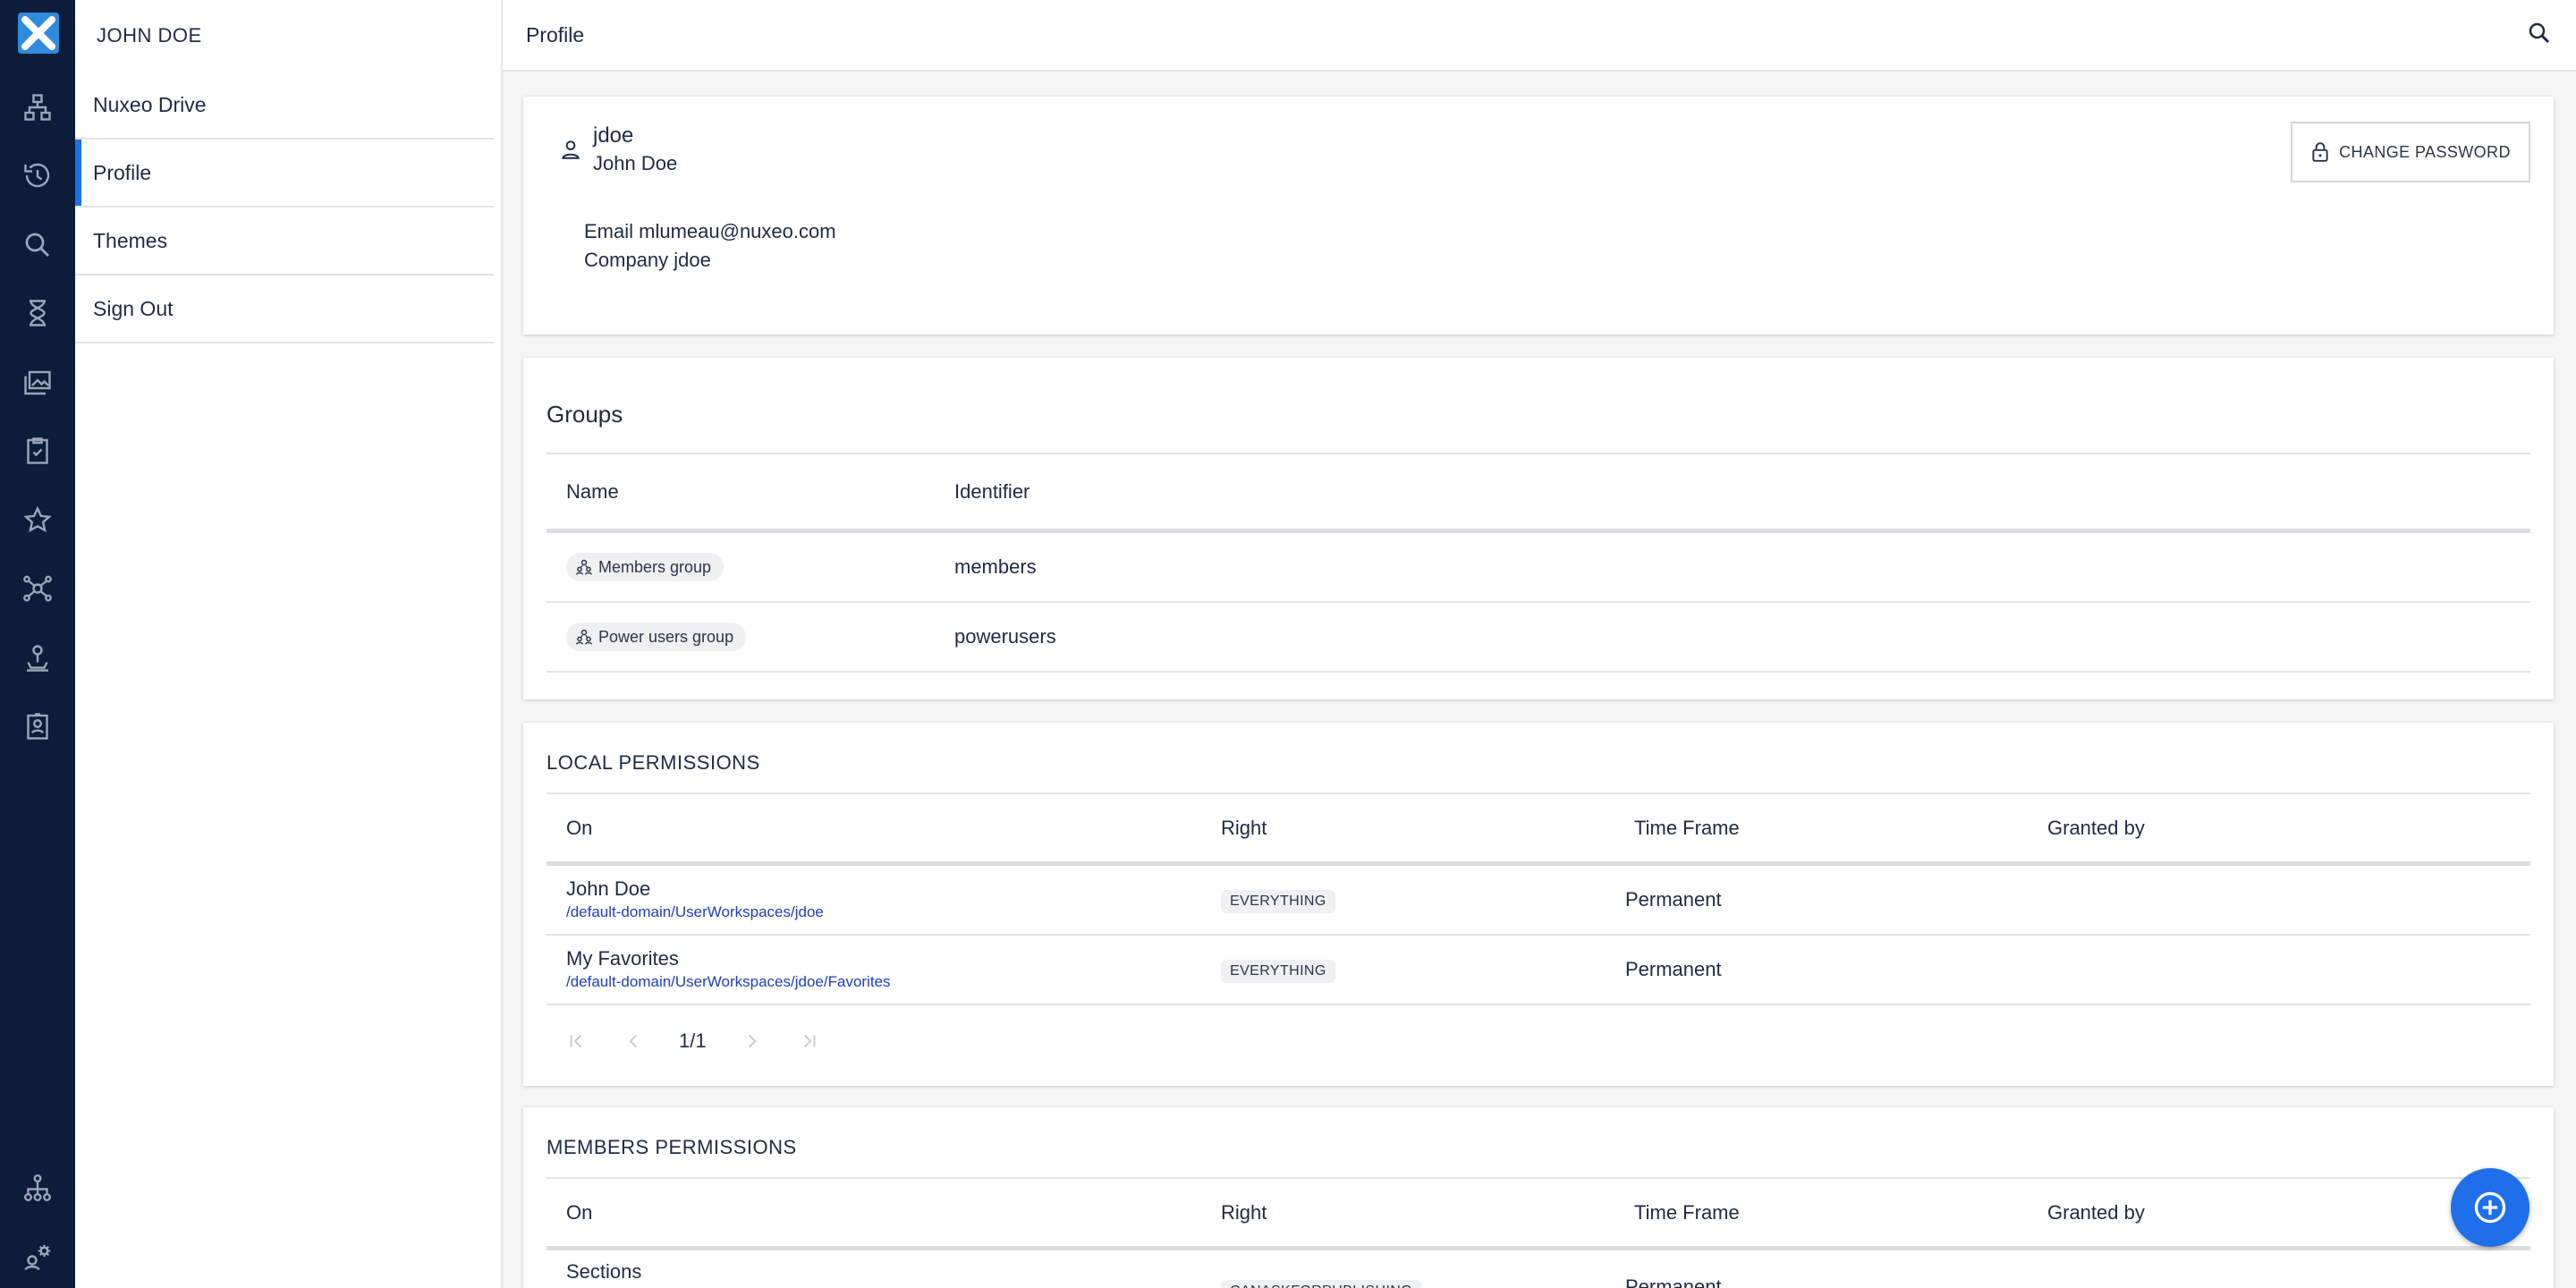 Image resolution: width=2576 pixels, height=1288 pixels. I want to click on group-name: Power users group, so click(666, 636).